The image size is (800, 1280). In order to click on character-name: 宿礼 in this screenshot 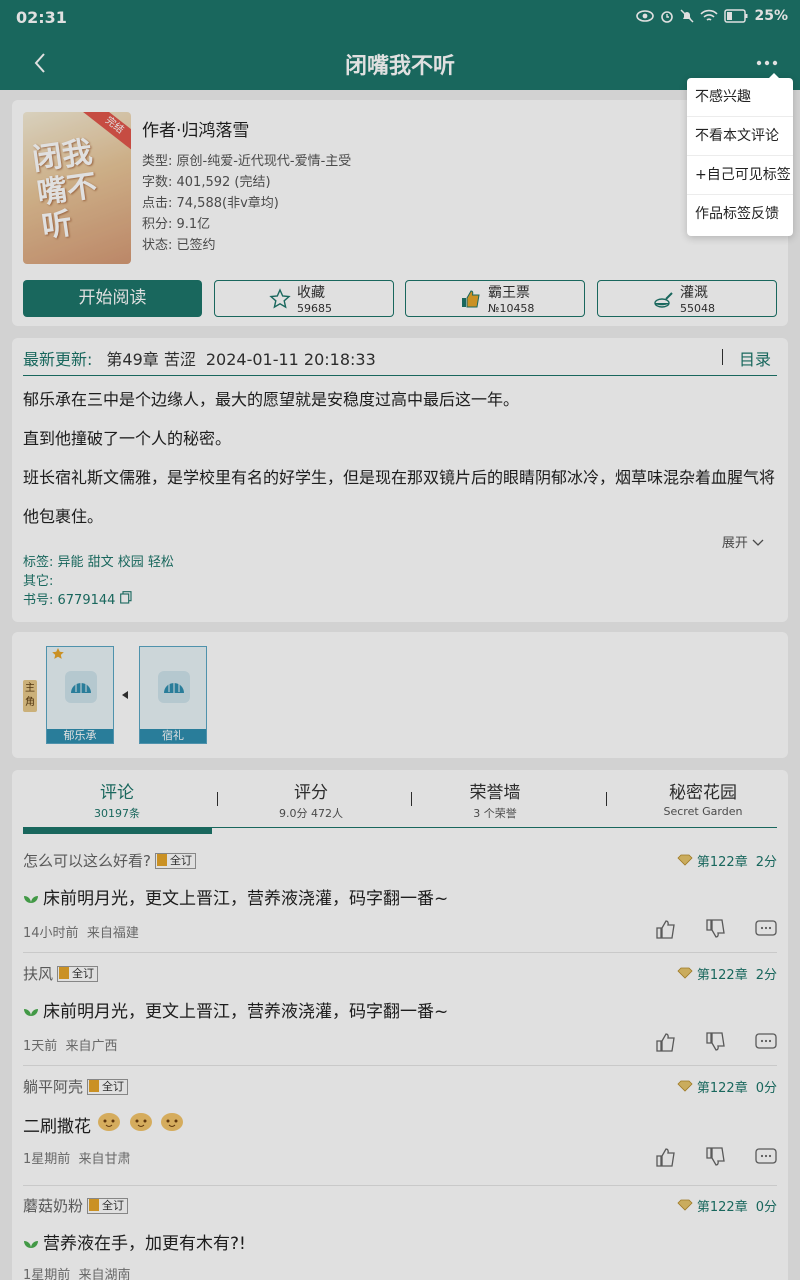, I will do `click(173, 736)`.